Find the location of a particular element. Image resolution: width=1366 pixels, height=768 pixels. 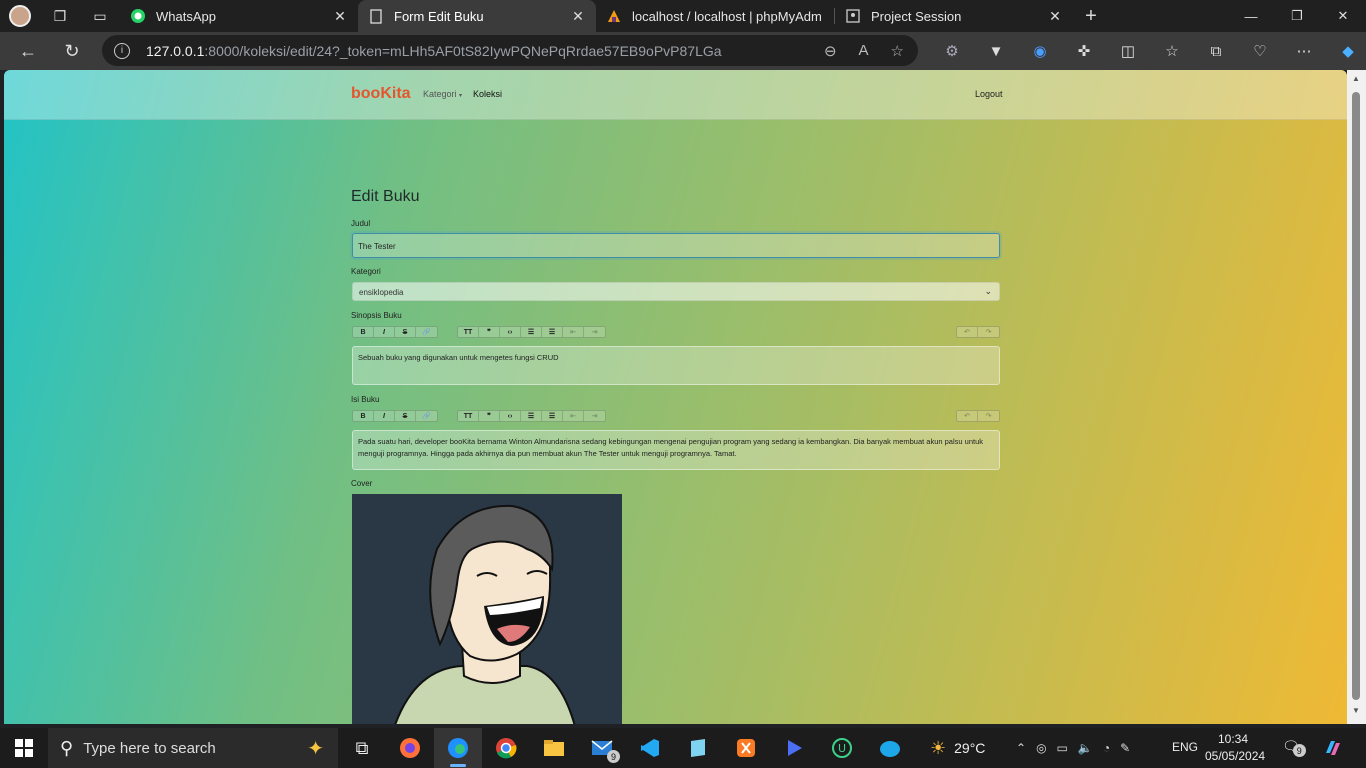

refresh-icon: ↻ is located at coordinates (72, 51).